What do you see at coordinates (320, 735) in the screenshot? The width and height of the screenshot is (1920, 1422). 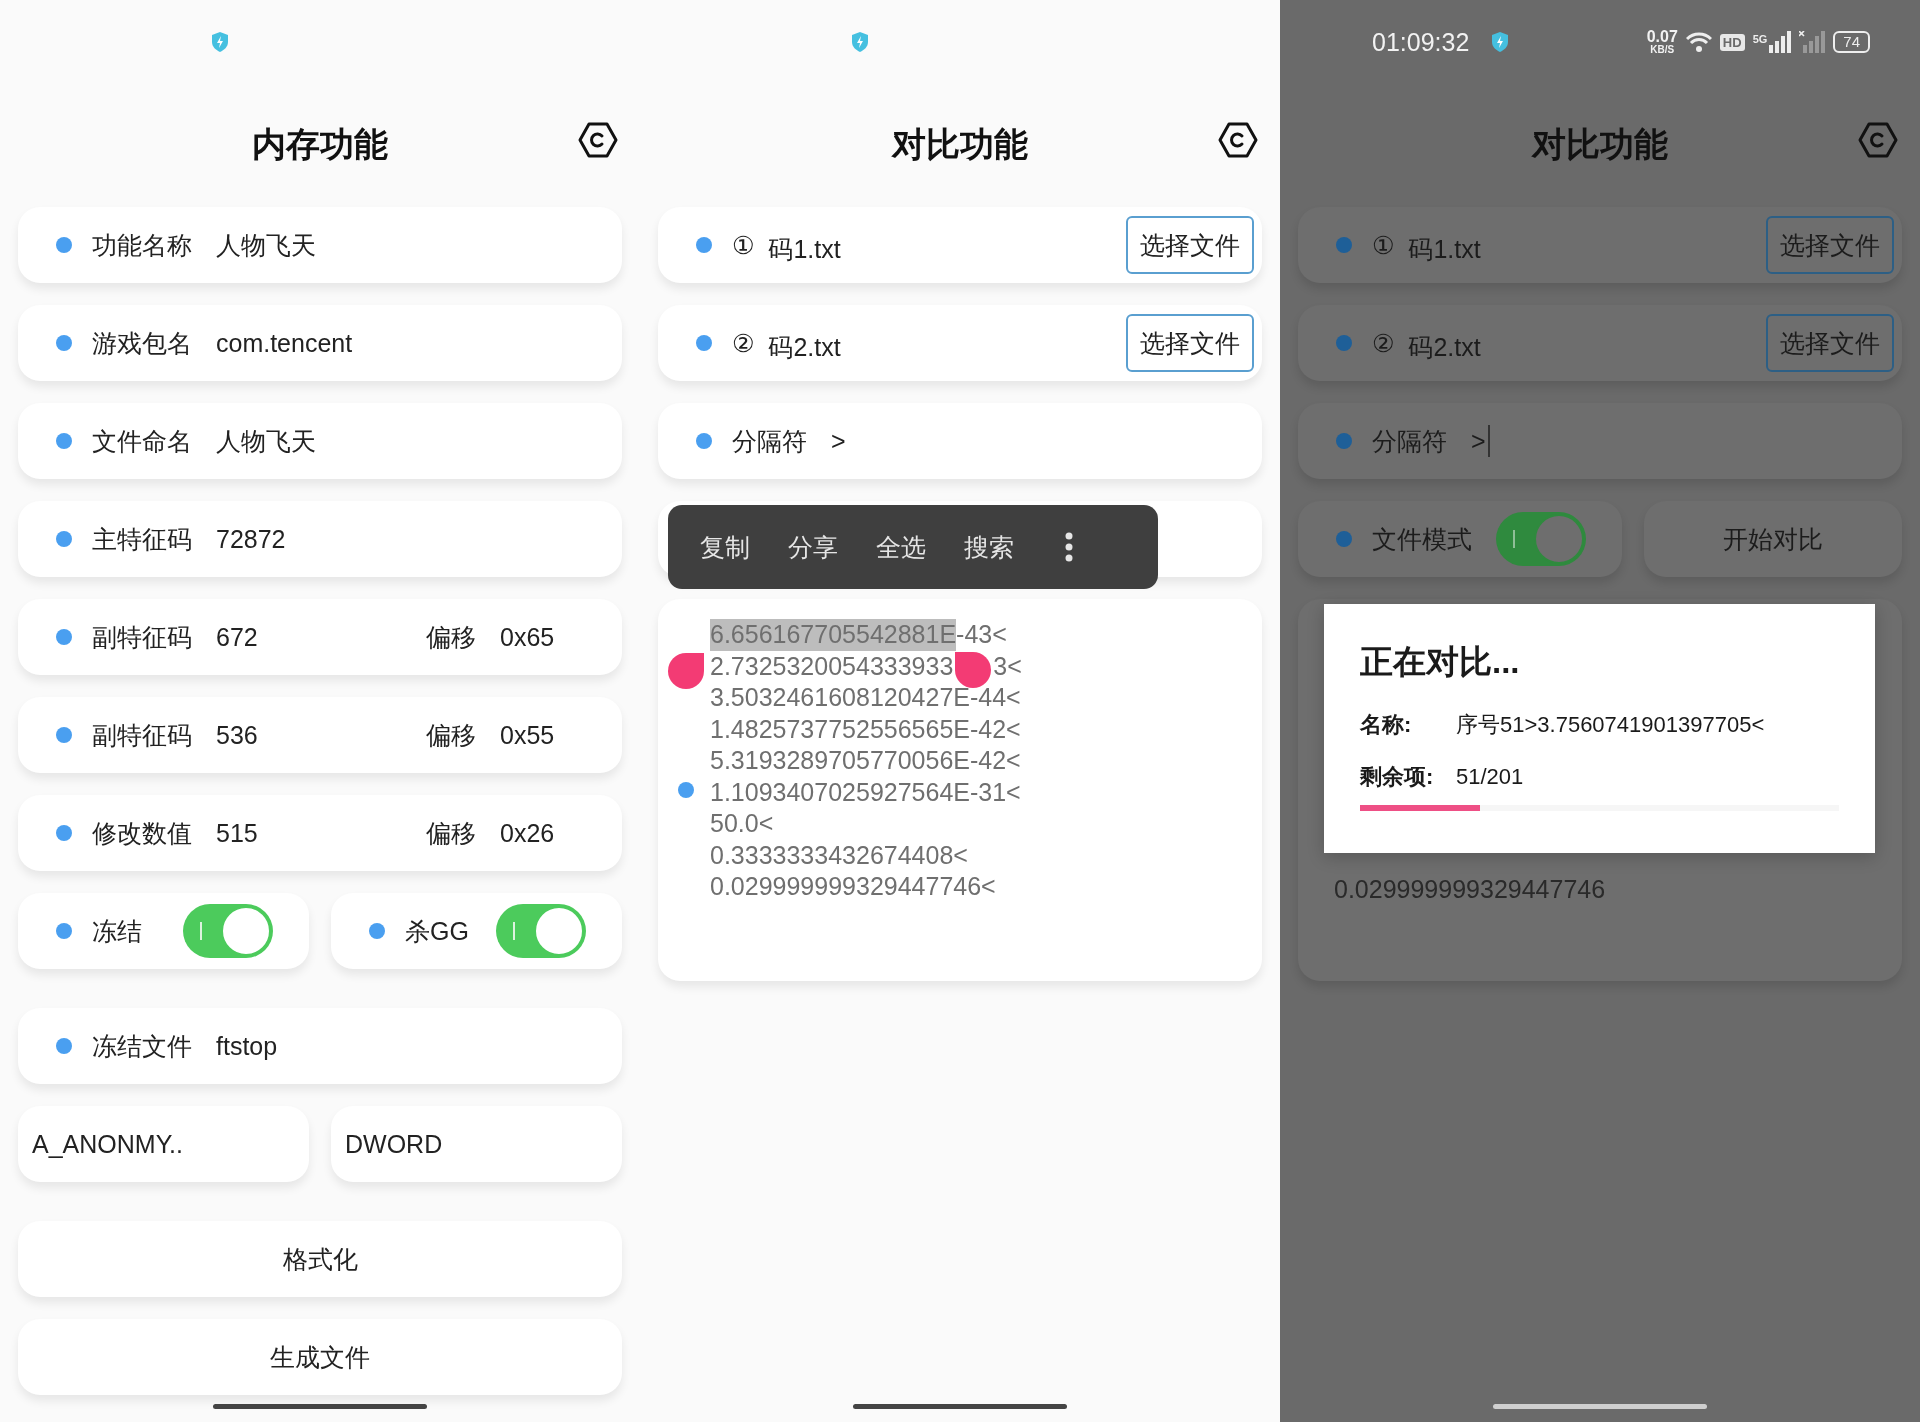 I see `field-card: 副特征码 536 偏移 0x55` at bounding box center [320, 735].